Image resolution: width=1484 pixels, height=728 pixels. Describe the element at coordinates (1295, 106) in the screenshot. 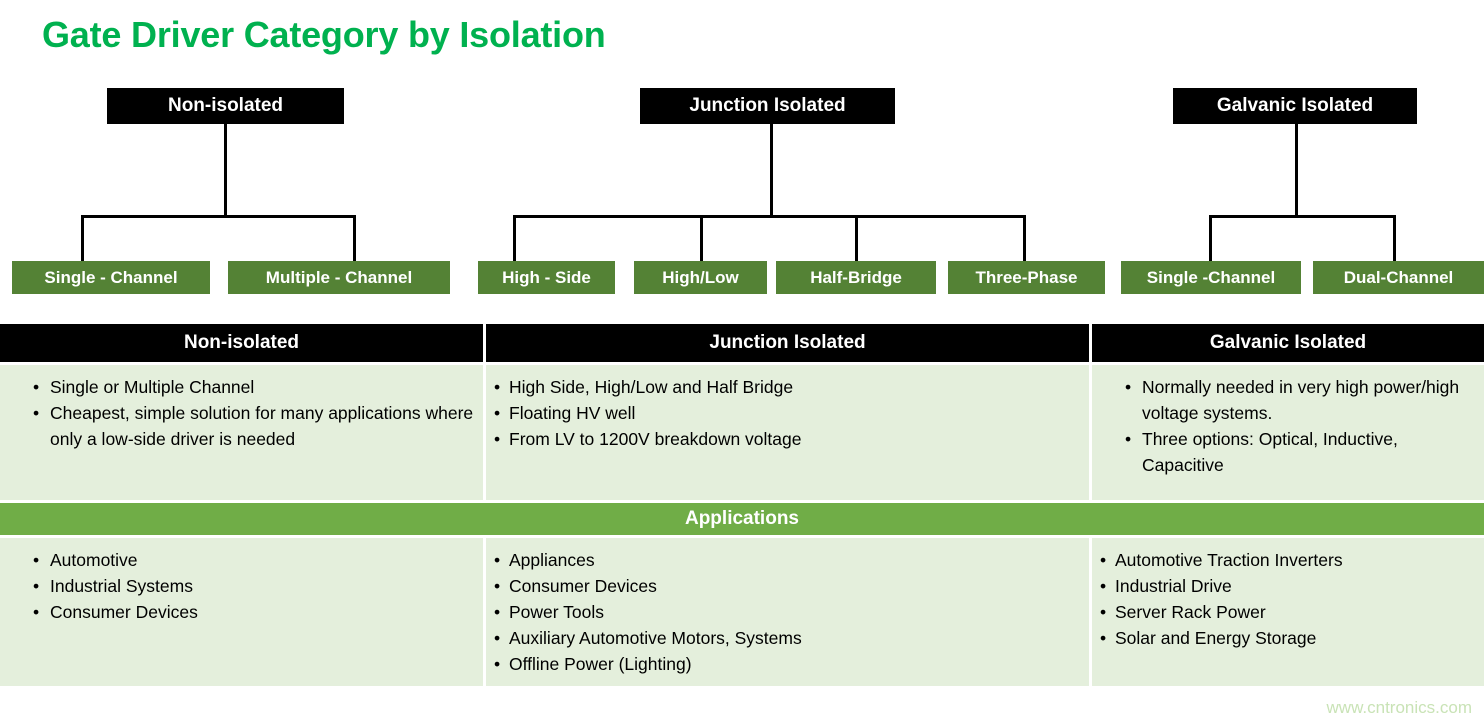

I see `tree-root-galvanic-isolated: Galvanic Isolated` at that location.